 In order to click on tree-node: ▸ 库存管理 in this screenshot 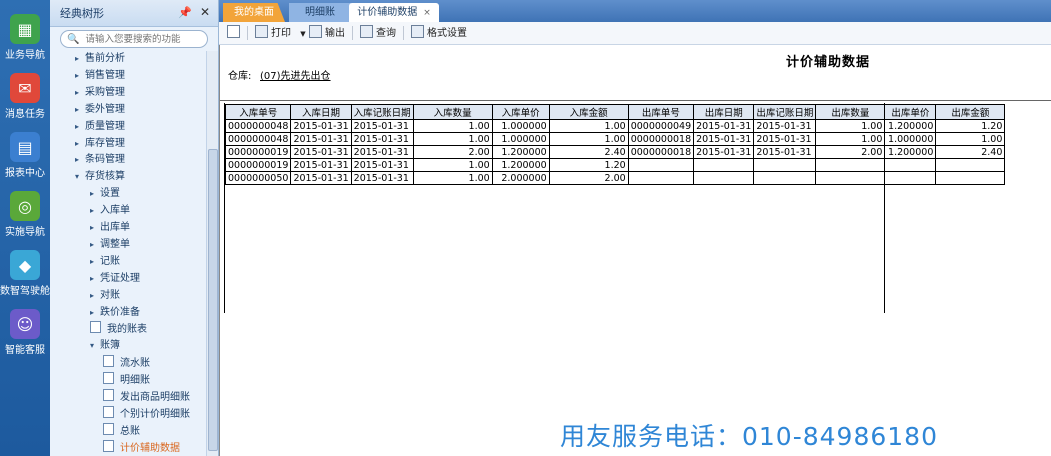, I will do `click(100, 144)`.